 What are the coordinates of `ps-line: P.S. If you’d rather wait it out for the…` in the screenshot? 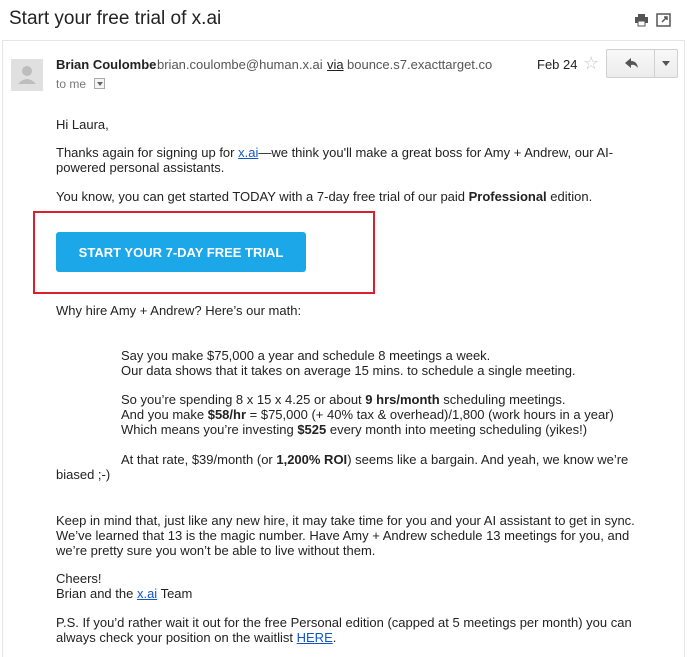 It's located at (344, 622).